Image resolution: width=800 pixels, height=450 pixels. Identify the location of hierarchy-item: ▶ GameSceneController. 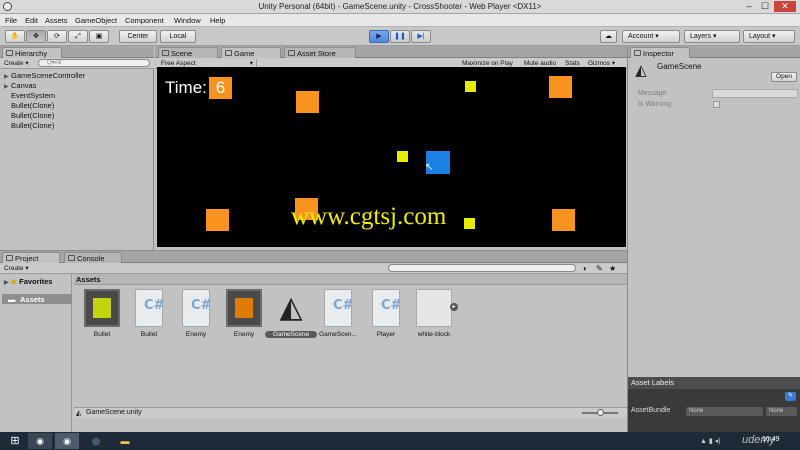
(44, 75).